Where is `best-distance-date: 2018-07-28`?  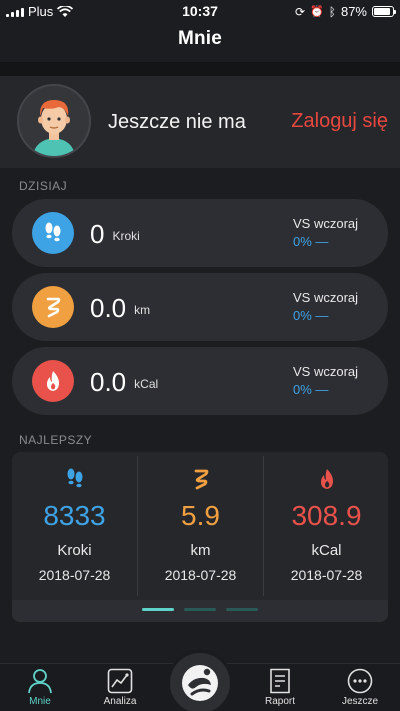 best-distance-date: 2018-07-28 is located at coordinates (200, 575).